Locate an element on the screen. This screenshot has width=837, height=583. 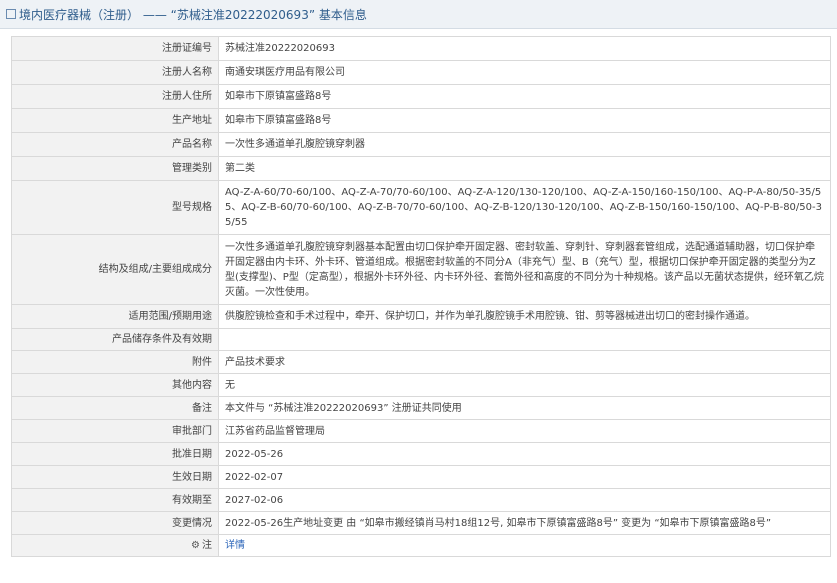
field-value: 第二类 is located at coordinates (524, 168).